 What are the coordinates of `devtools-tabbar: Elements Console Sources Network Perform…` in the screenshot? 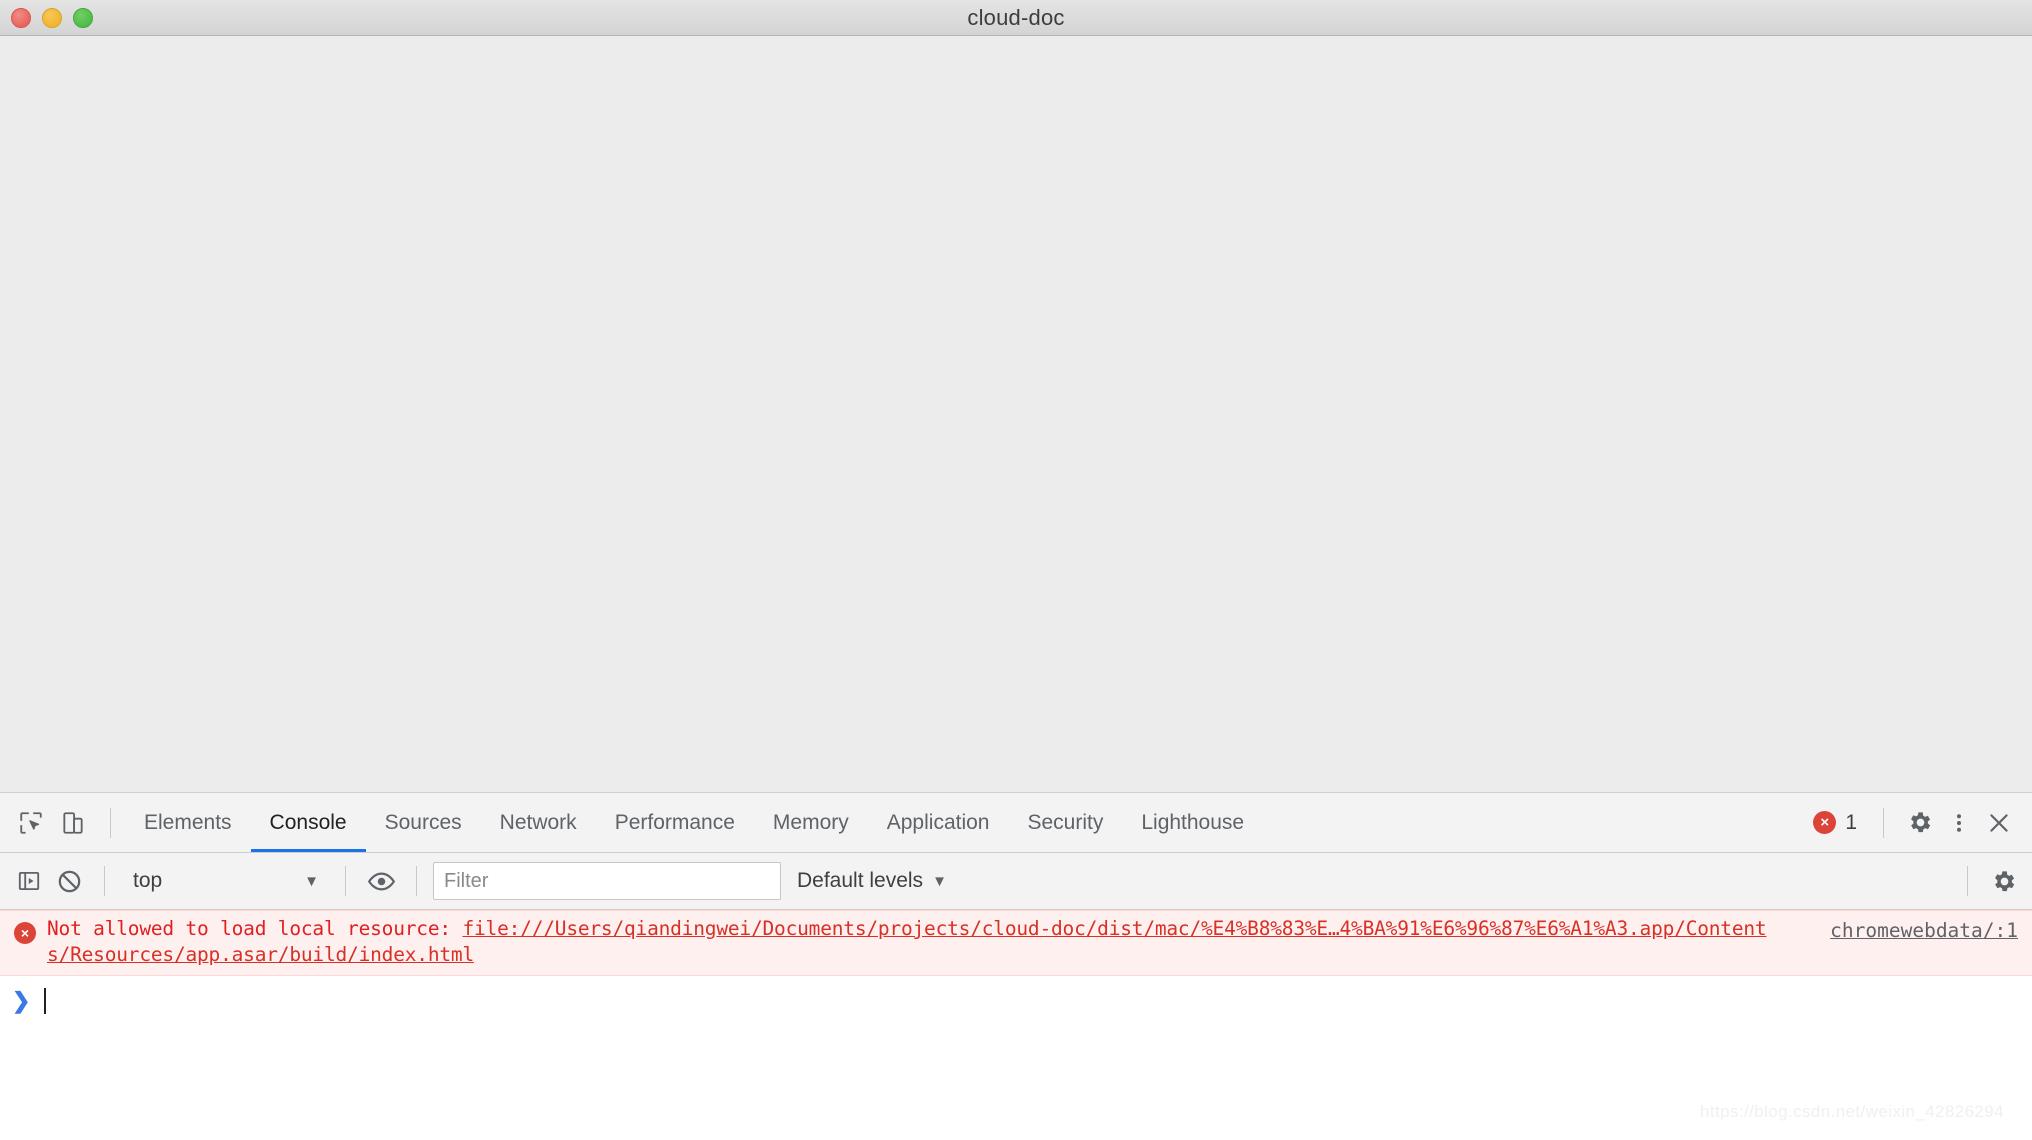 It's located at (1016, 823).